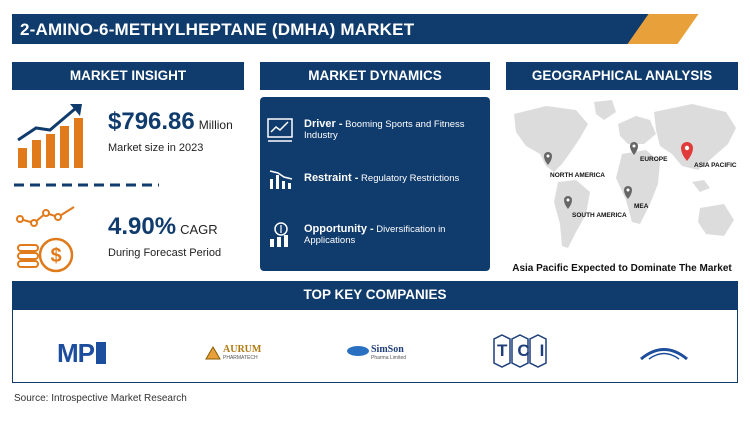 This screenshot has width=750, height=421. I want to click on aurum-name: AURUM, so click(242, 349).